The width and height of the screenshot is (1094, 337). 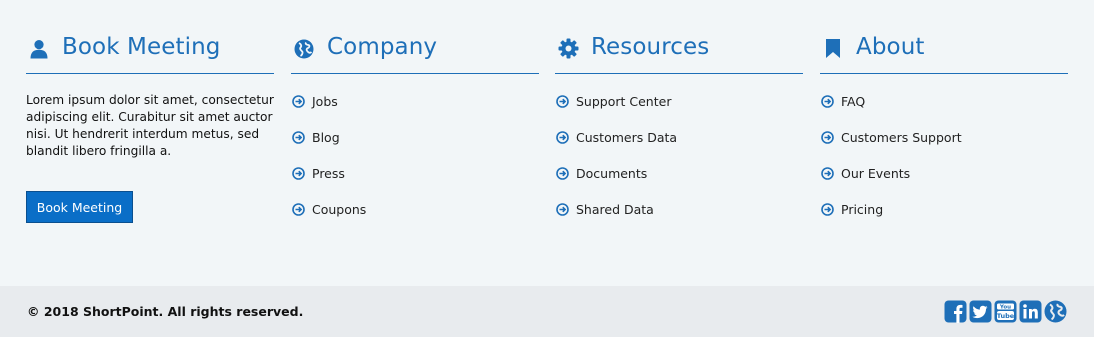 I want to click on link-label: Customers Data, so click(x=627, y=137).